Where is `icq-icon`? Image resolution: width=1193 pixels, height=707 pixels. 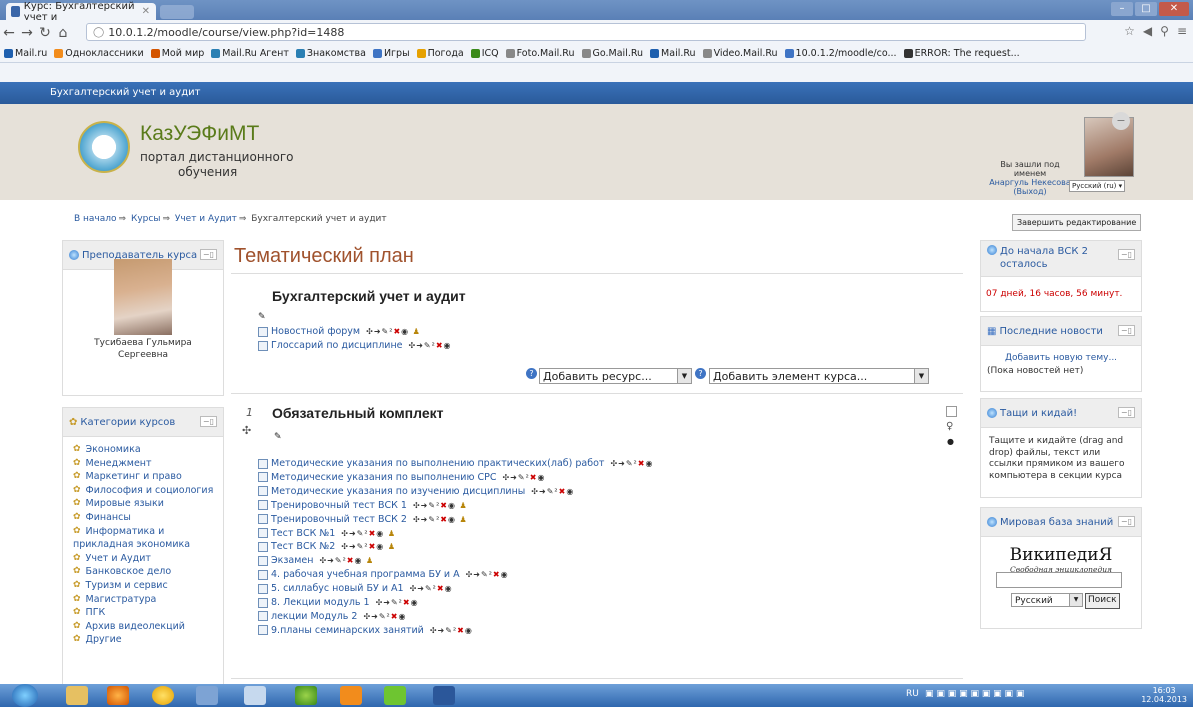
icq-icon is located at coordinates (395, 695).